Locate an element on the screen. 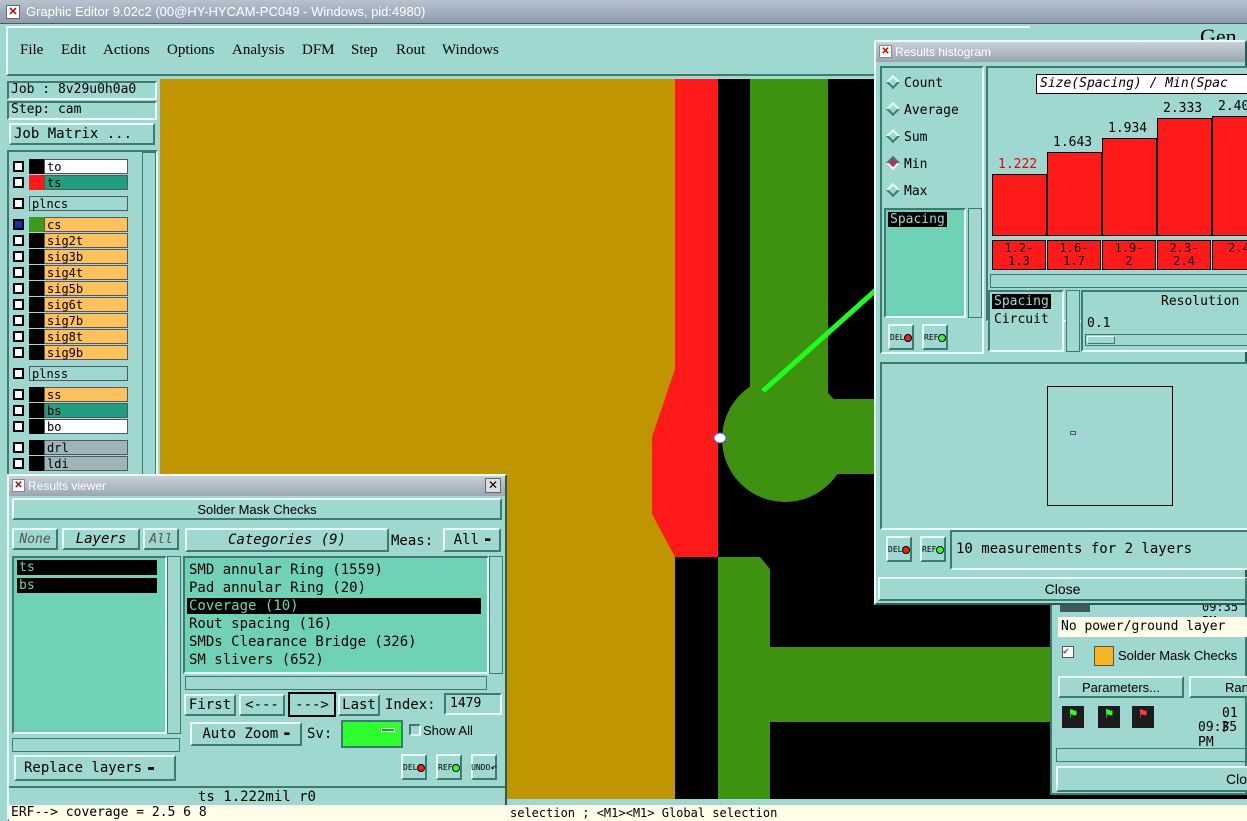 This screenshot has width=1247, height=821. layer-row-plnss: plnss is located at coordinates (69, 373).